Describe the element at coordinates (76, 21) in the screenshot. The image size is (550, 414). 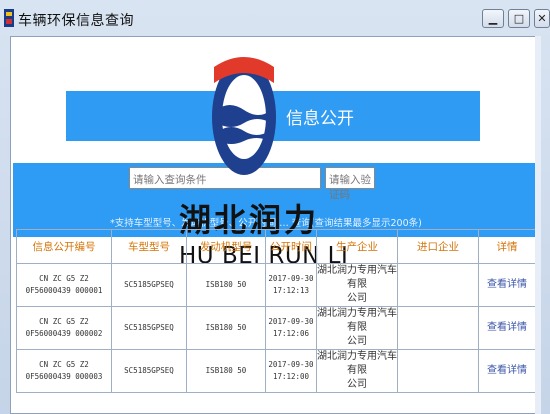
I see `window-title: 车辆环保信息查询` at that location.